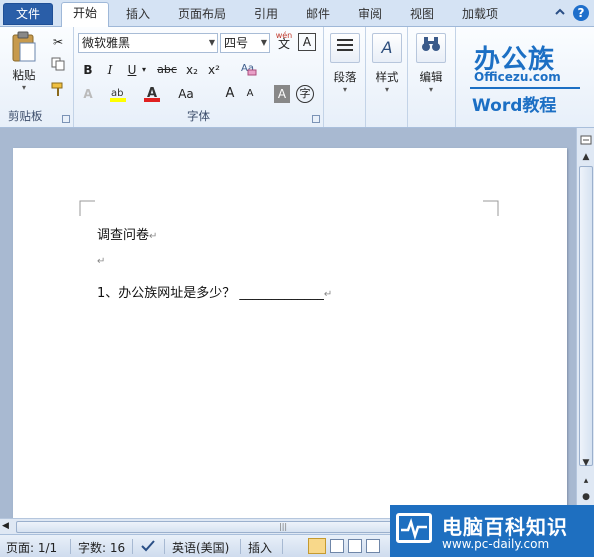 The width and height of the screenshot is (594, 557). Describe the element at coordinates (200, 547) in the screenshot. I see `language-indicator: 英语(美国)` at that location.